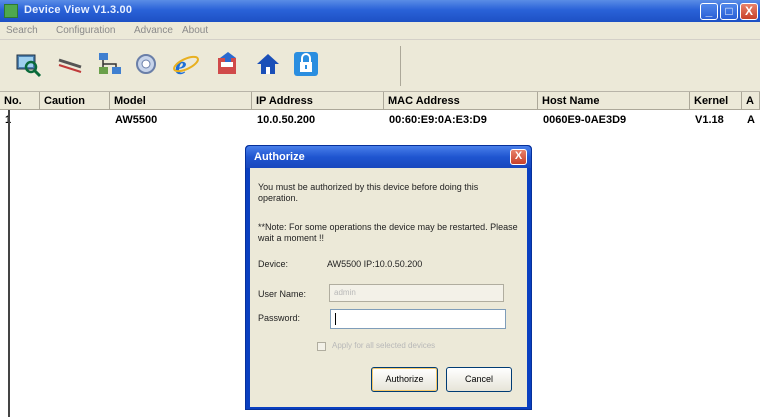 This screenshot has height=417, width=760. What do you see at coordinates (751, 101) in the screenshot?
I see `column-header-extra: A` at bounding box center [751, 101].